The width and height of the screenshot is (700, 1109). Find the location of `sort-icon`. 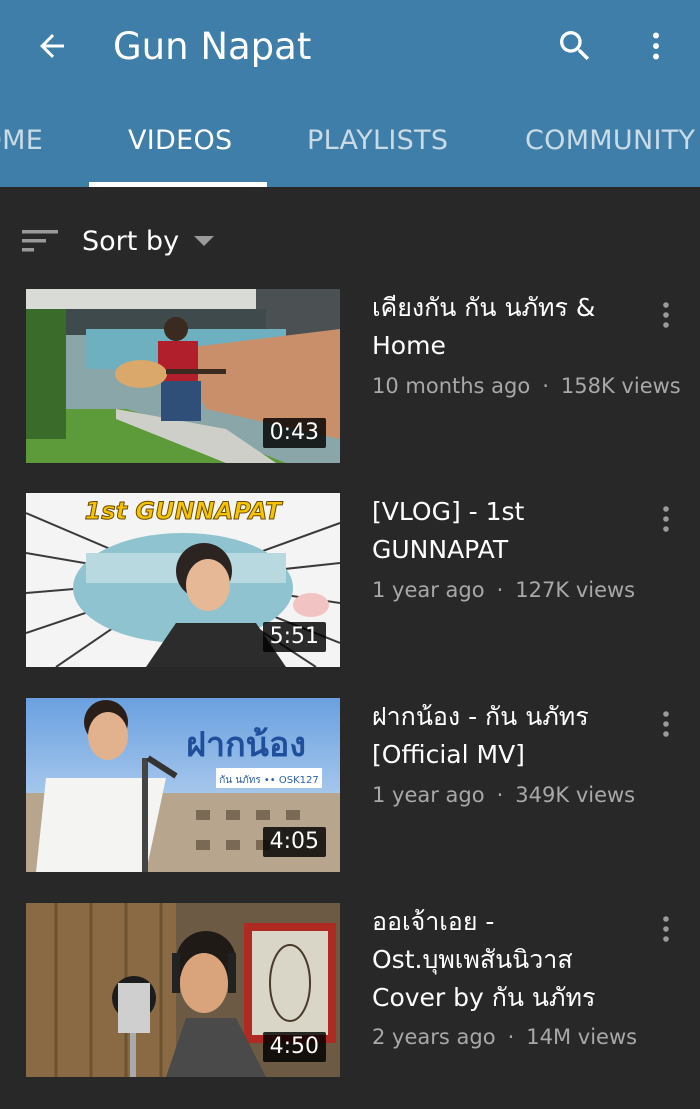

sort-icon is located at coordinates (40, 241).